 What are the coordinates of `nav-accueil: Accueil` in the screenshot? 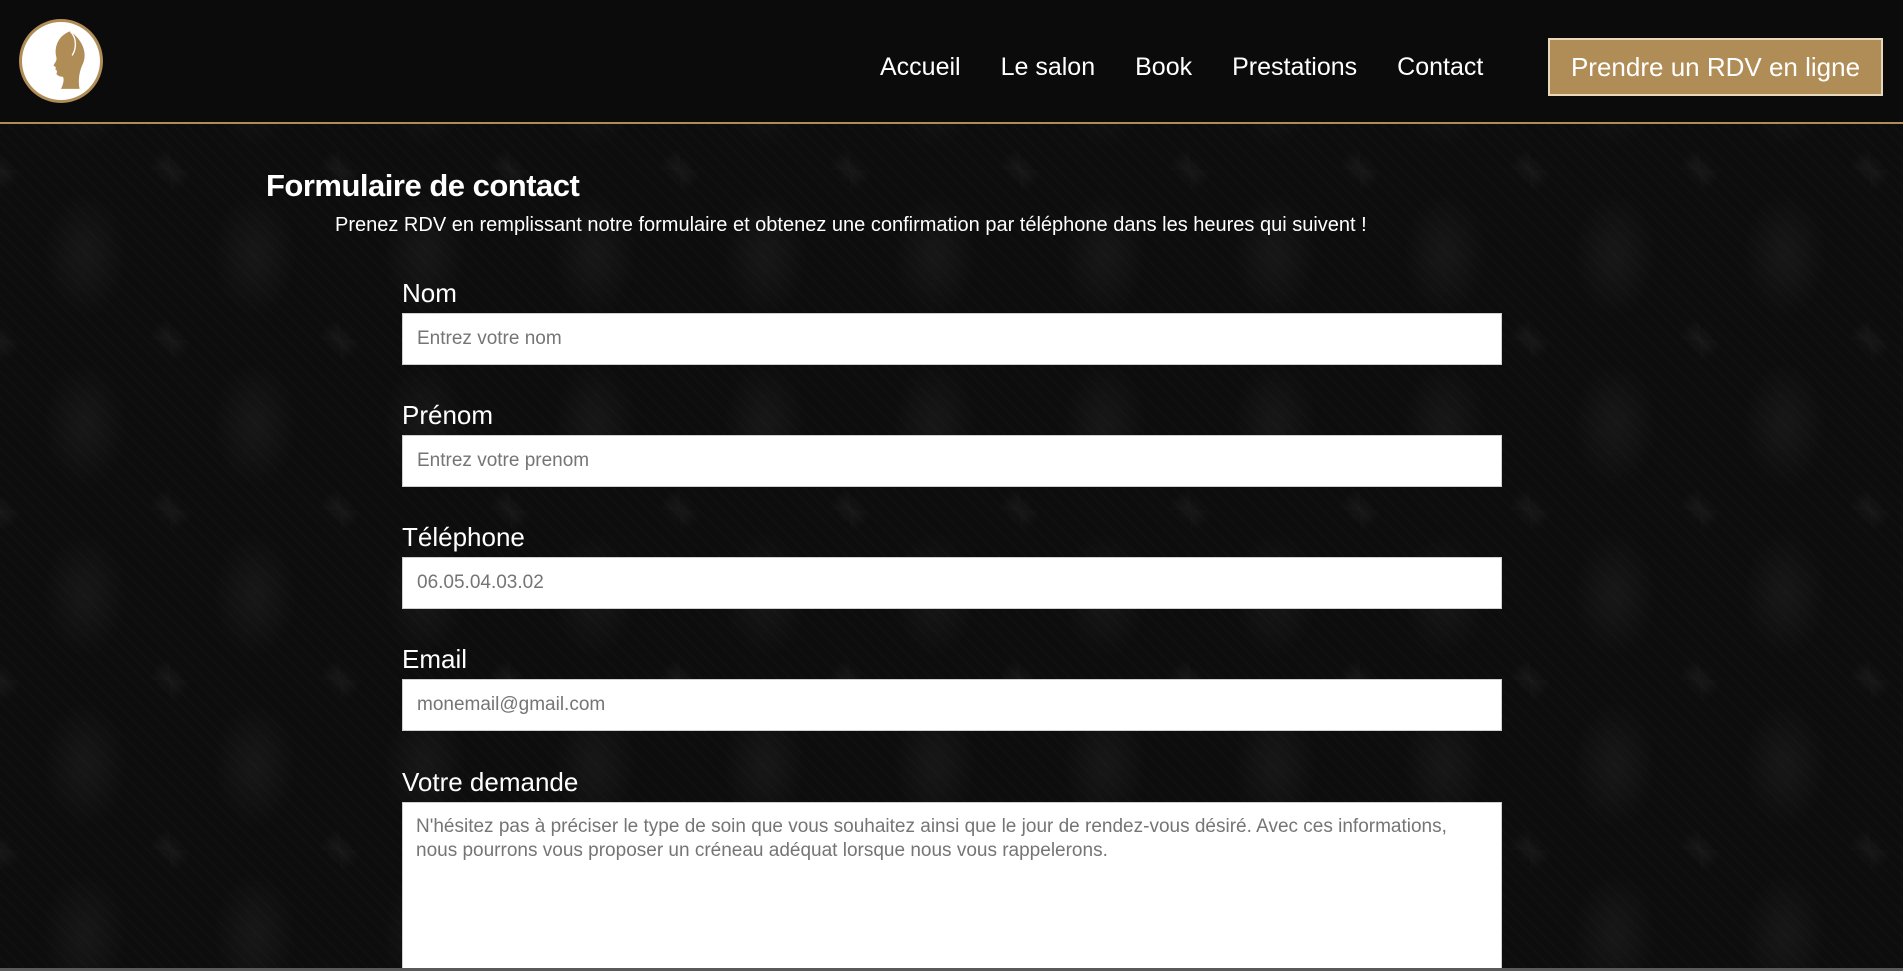 It's located at (920, 67).